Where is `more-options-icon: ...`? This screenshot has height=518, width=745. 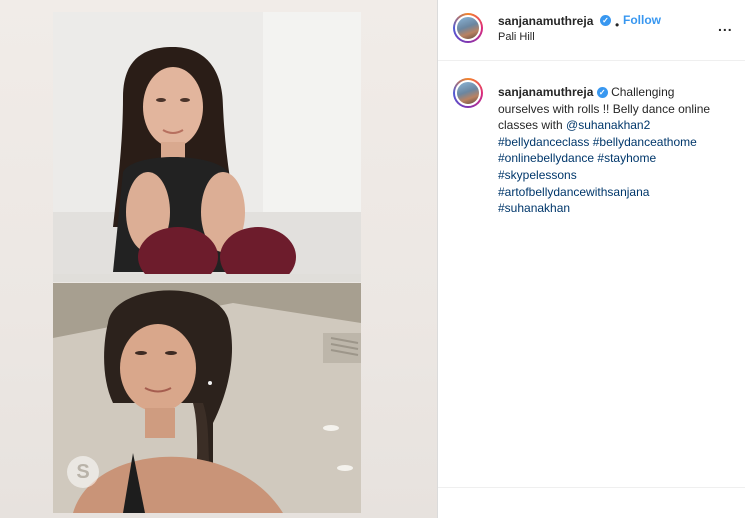
more-options-icon: ... is located at coordinates (725, 26).